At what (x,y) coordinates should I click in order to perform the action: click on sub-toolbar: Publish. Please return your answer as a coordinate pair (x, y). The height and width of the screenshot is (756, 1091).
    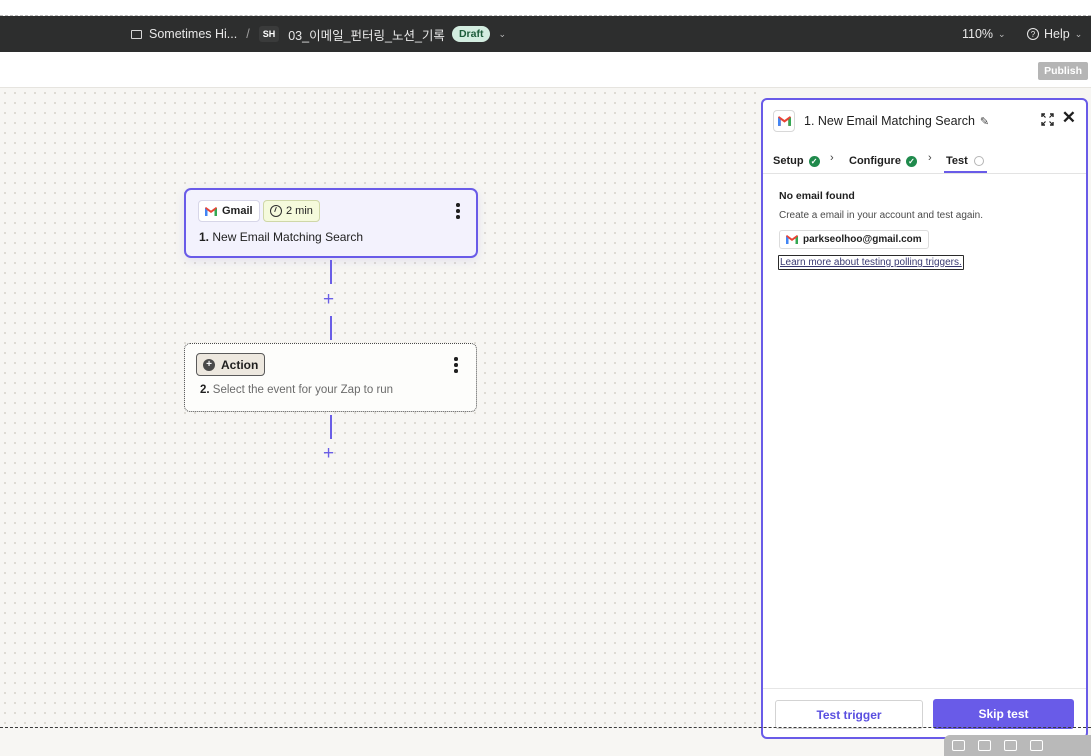
    Looking at the image, I should click on (545, 70).